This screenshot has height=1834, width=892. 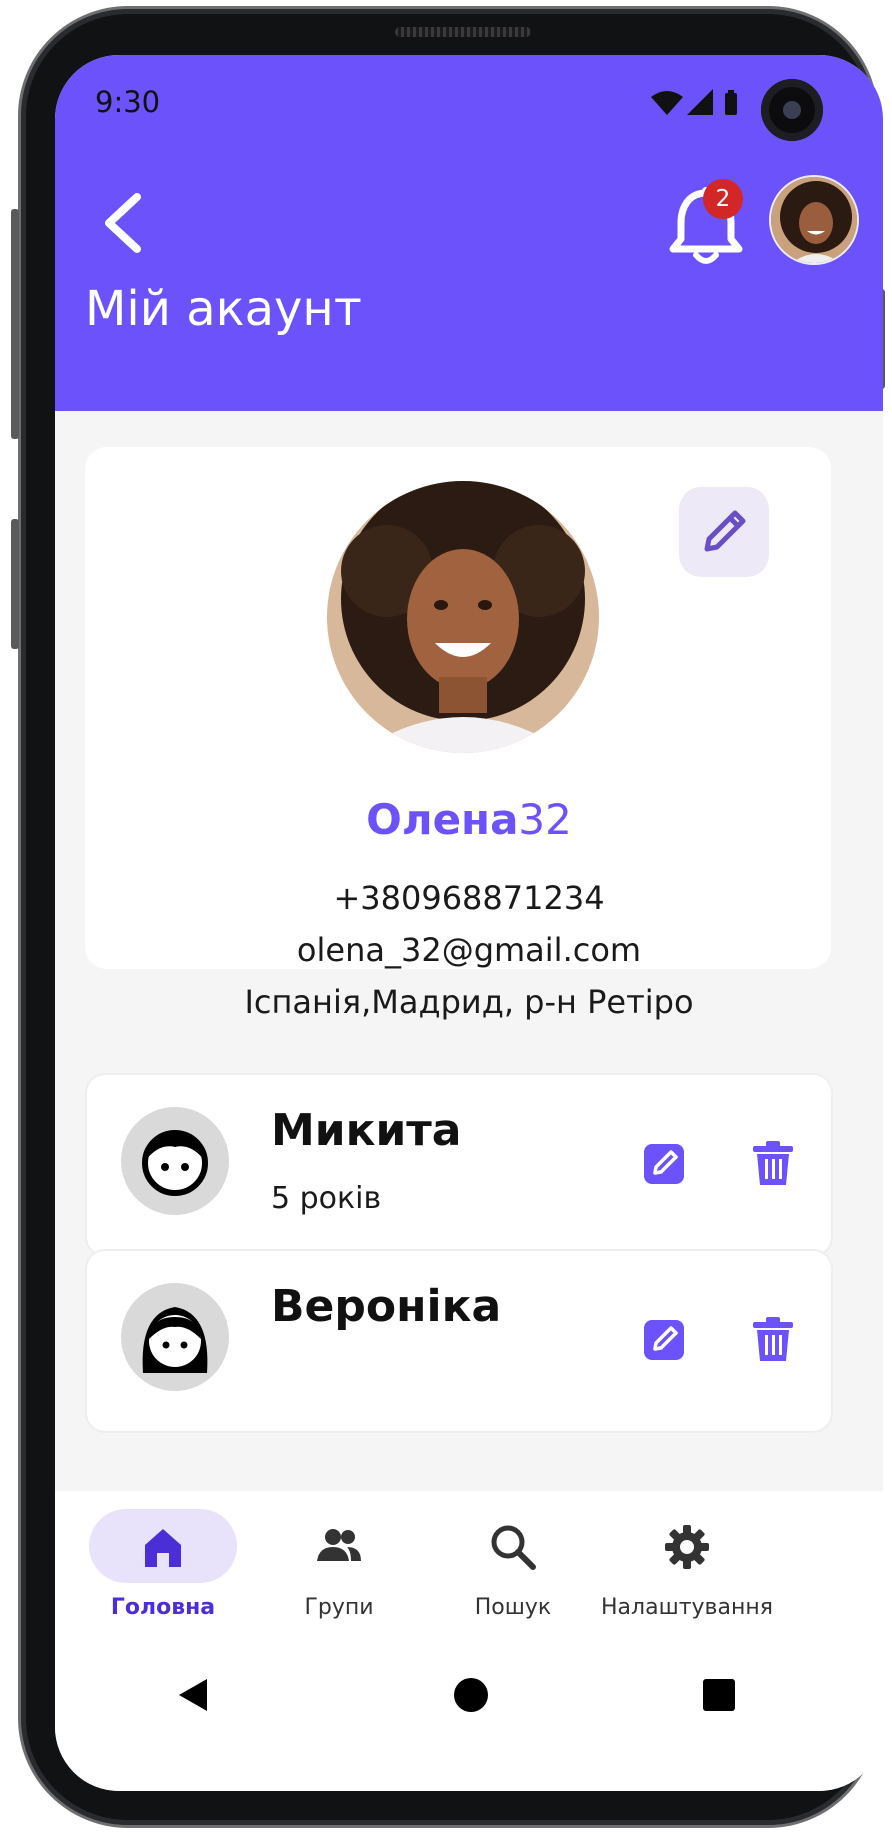 What do you see at coordinates (687, 1547) in the screenshot?
I see `settings-gear-icon` at bounding box center [687, 1547].